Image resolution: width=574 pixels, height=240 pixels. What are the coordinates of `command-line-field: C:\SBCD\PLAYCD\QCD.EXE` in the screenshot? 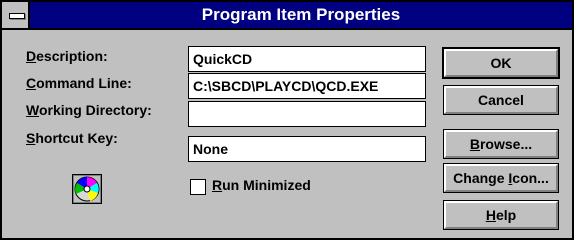 It's located at (307, 86).